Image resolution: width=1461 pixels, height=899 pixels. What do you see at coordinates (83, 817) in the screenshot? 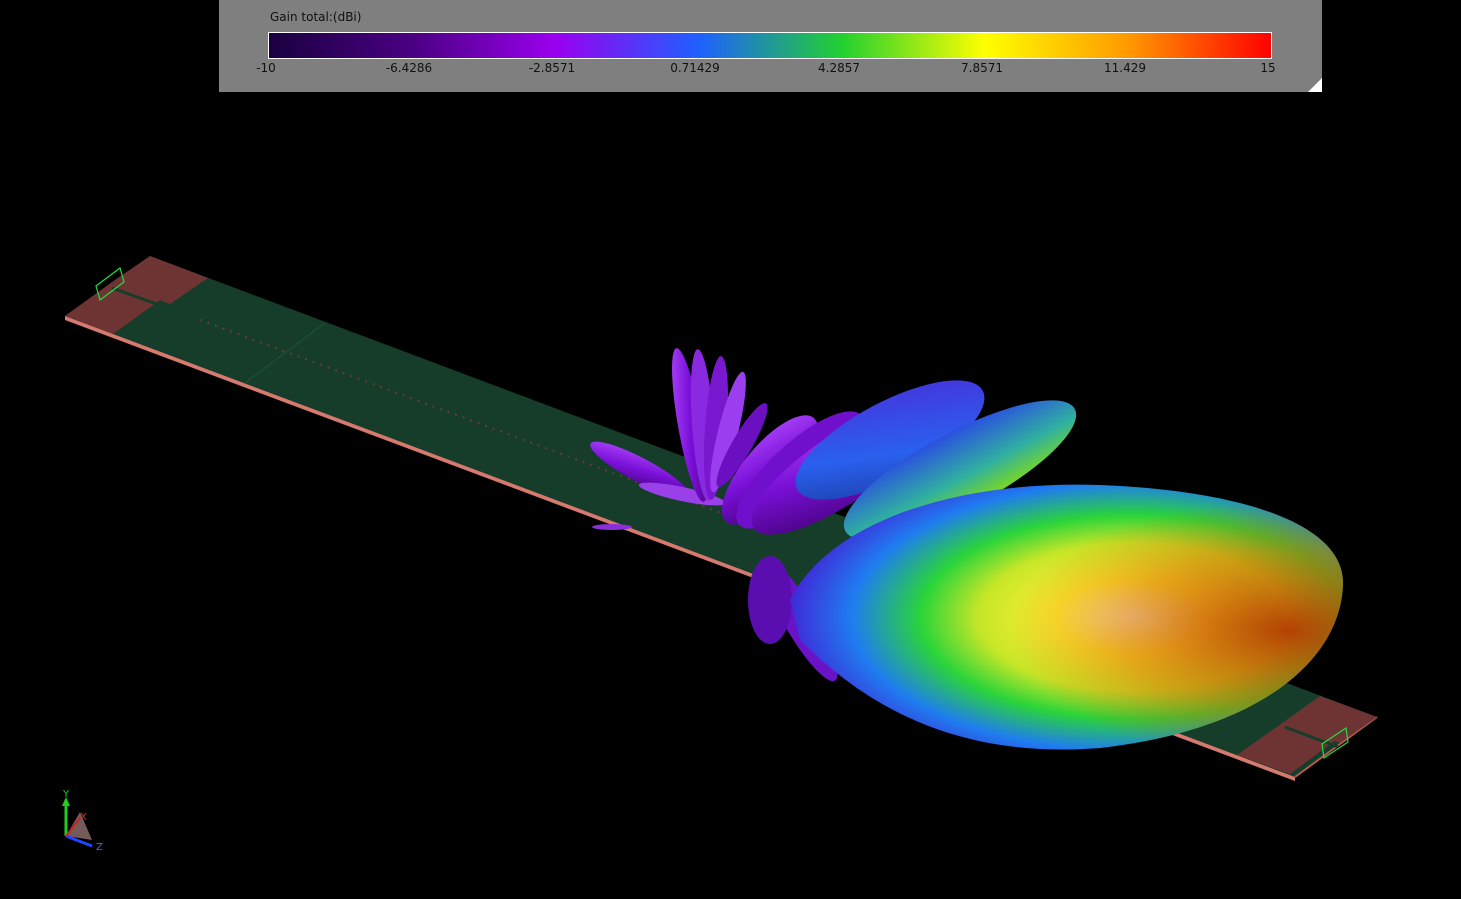
I see `axis-x-label: X` at bounding box center [83, 817].